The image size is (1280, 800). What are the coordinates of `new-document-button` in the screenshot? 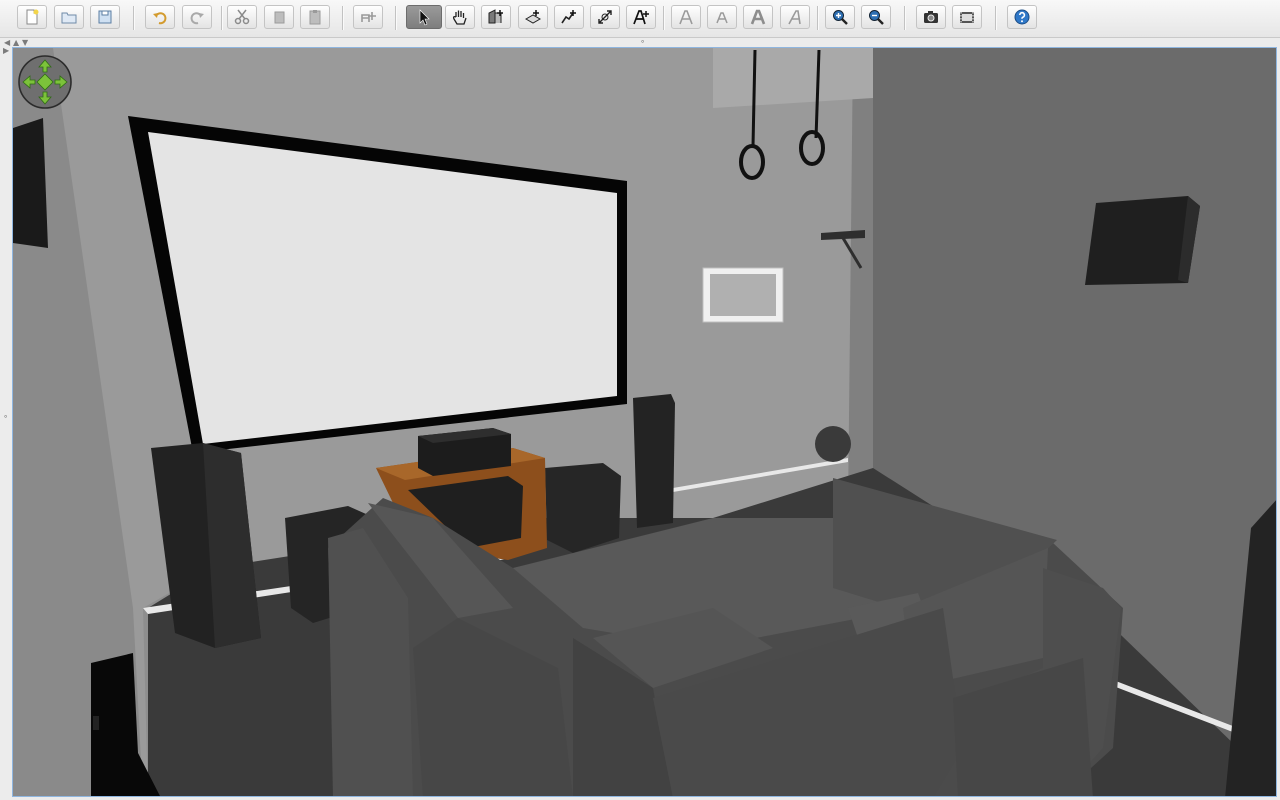 It's located at (32, 17).